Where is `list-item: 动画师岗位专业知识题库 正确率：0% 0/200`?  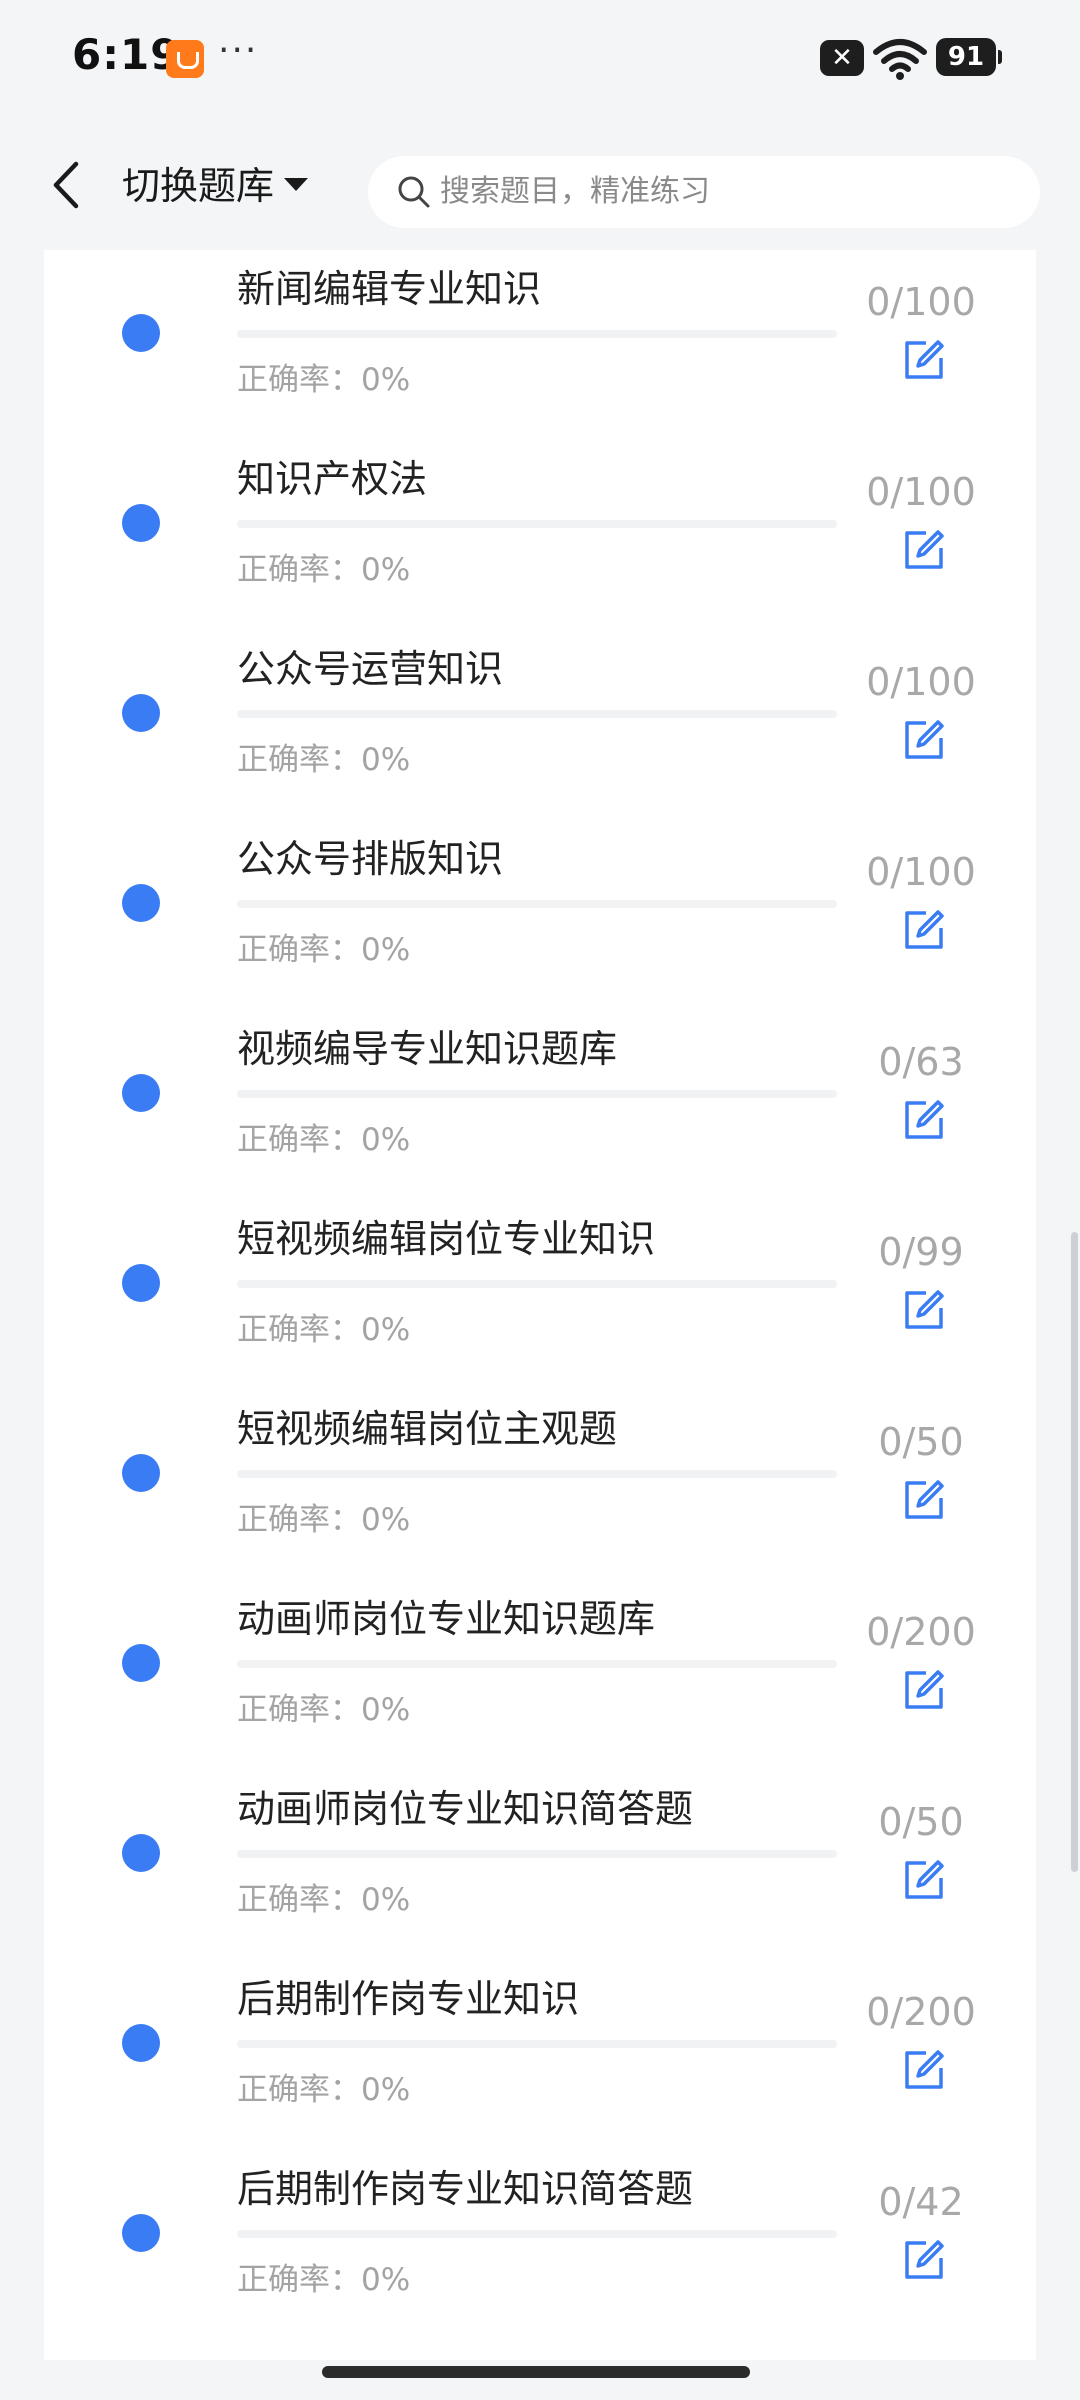
list-item: 动画师岗位专业知识题库 正确率：0% 0/200 is located at coordinates (540, 1675).